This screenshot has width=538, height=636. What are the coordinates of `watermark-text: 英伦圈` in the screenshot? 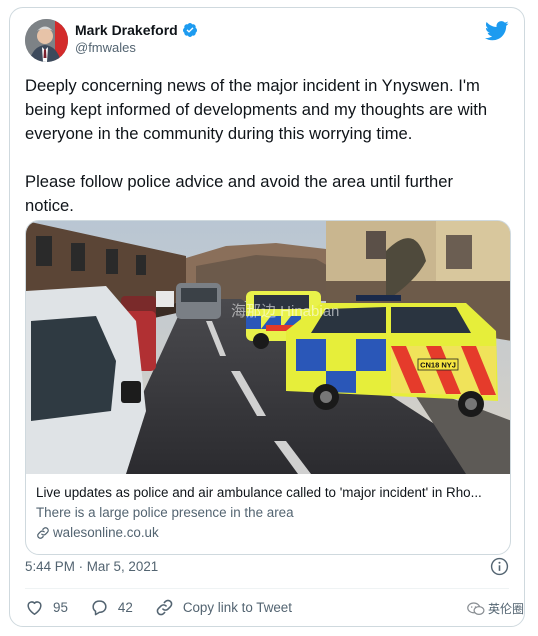 It's located at (505, 609).